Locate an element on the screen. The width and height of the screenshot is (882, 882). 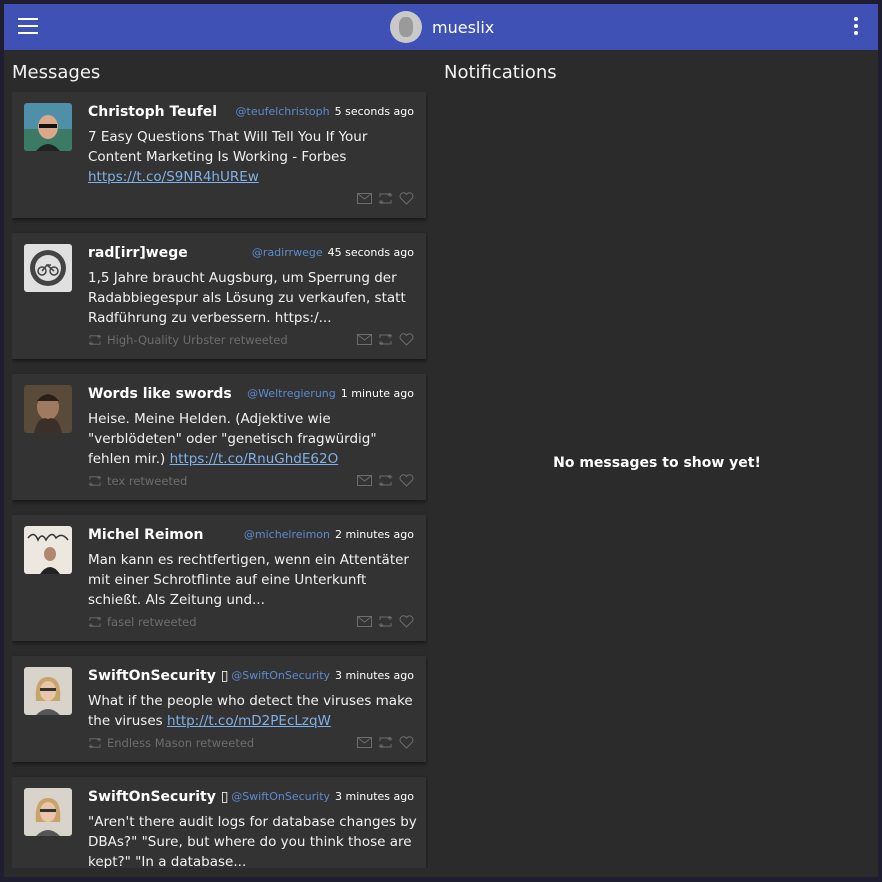
tweet-time: 2 minutes ago is located at coordinates (374, 534).